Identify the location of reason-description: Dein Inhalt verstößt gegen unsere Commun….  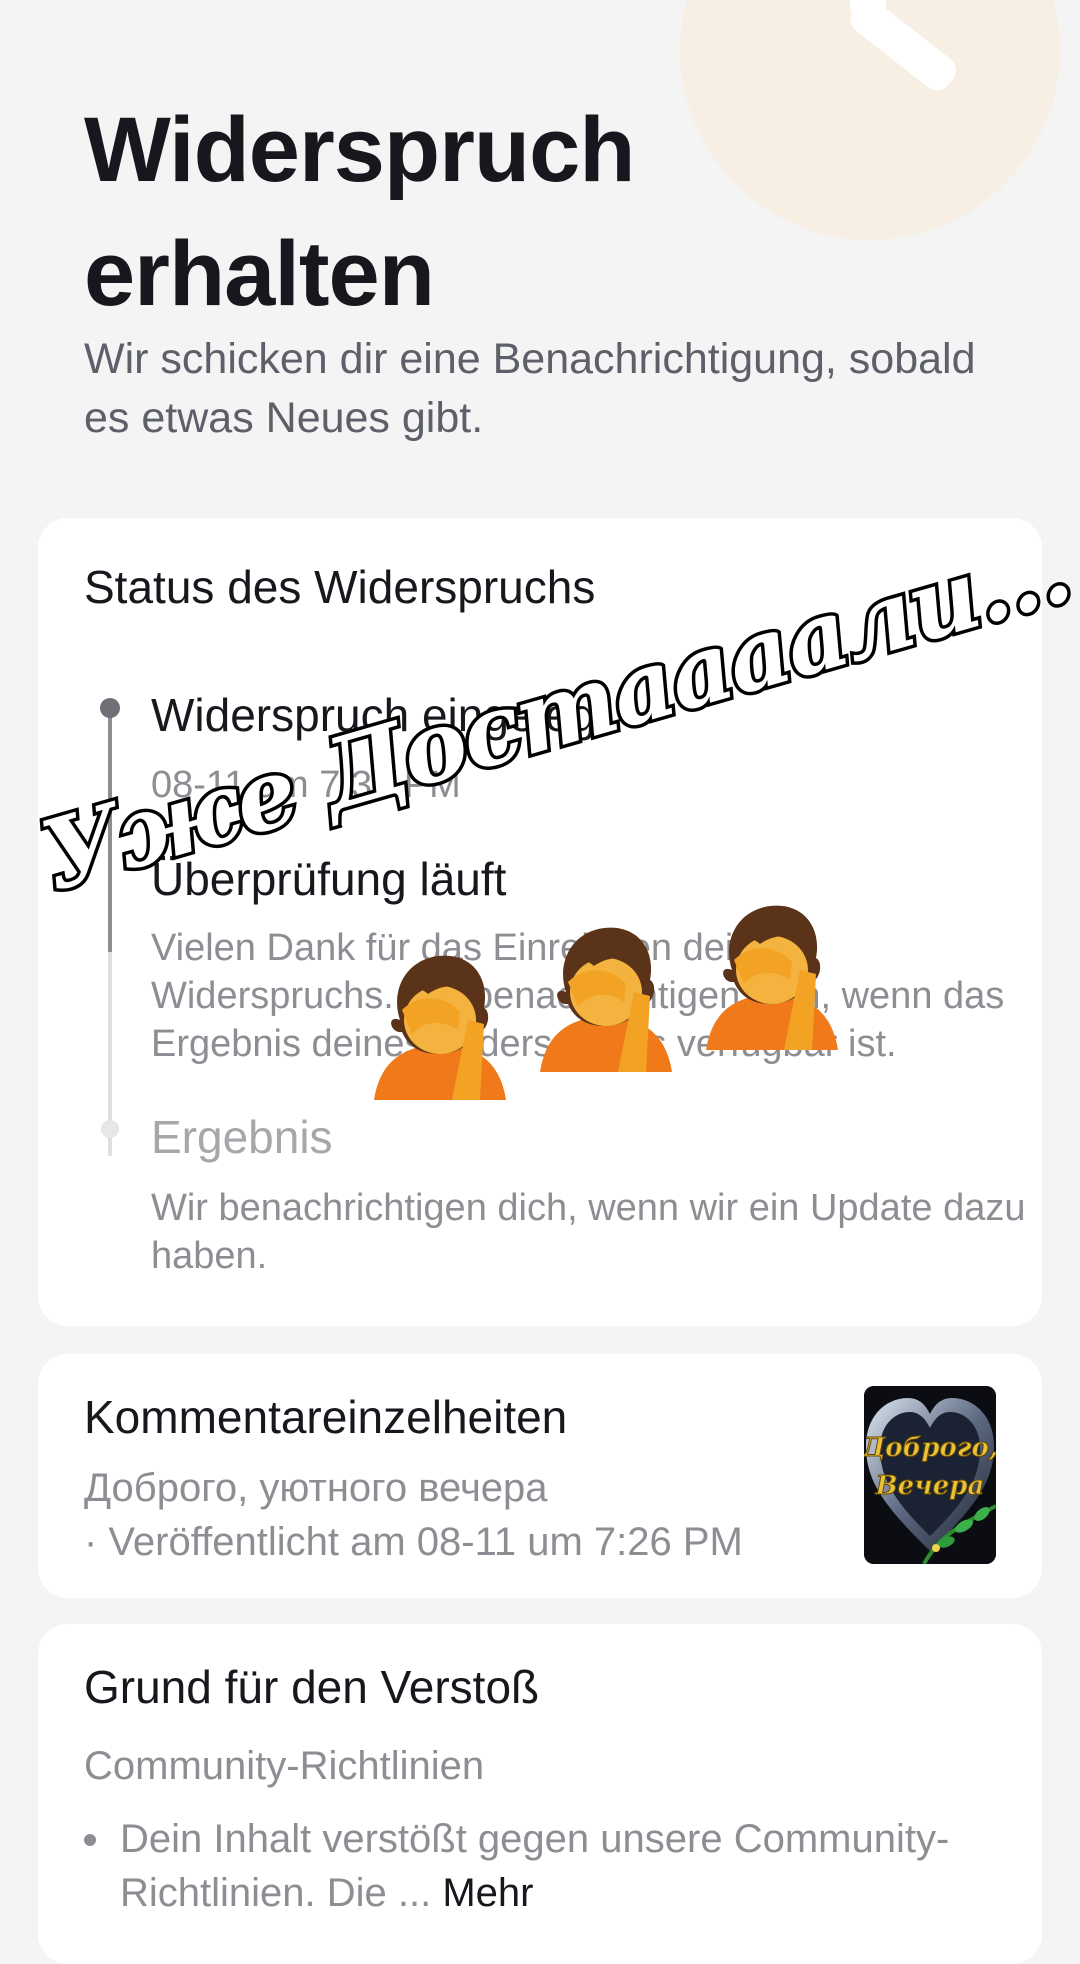
(560, 1866).